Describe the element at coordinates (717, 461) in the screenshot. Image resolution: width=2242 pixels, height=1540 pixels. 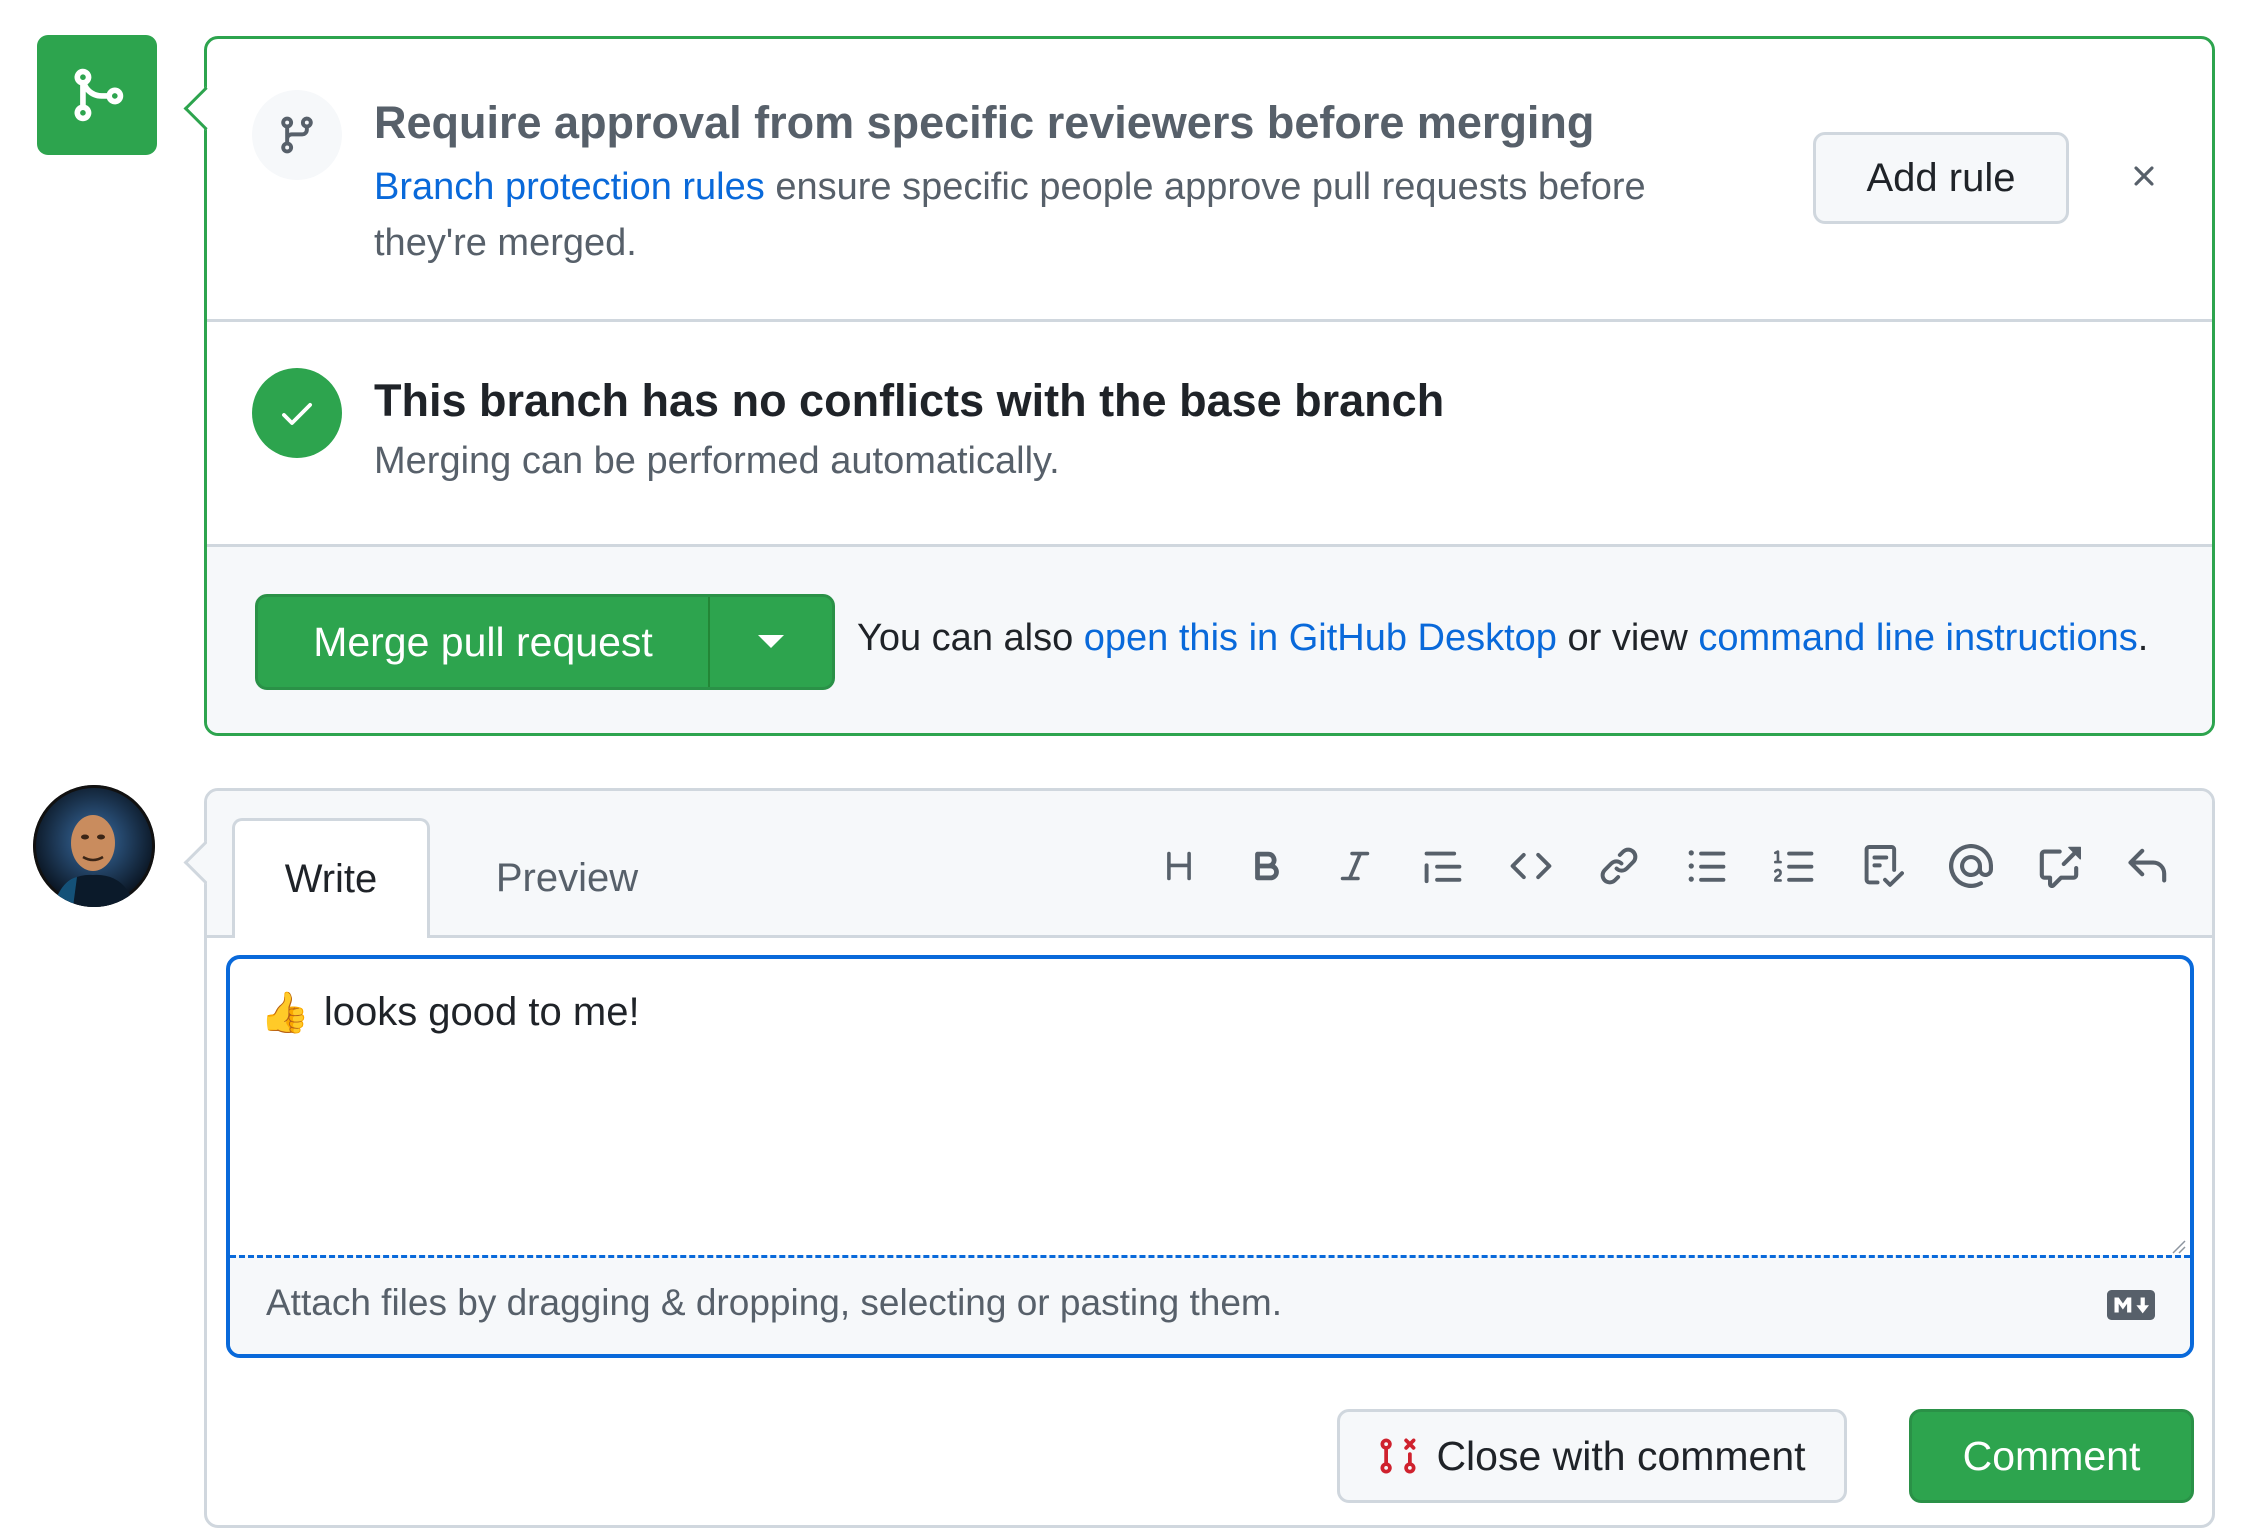
I see `conflicts-description: Merging can be performed automatically.` at that location.